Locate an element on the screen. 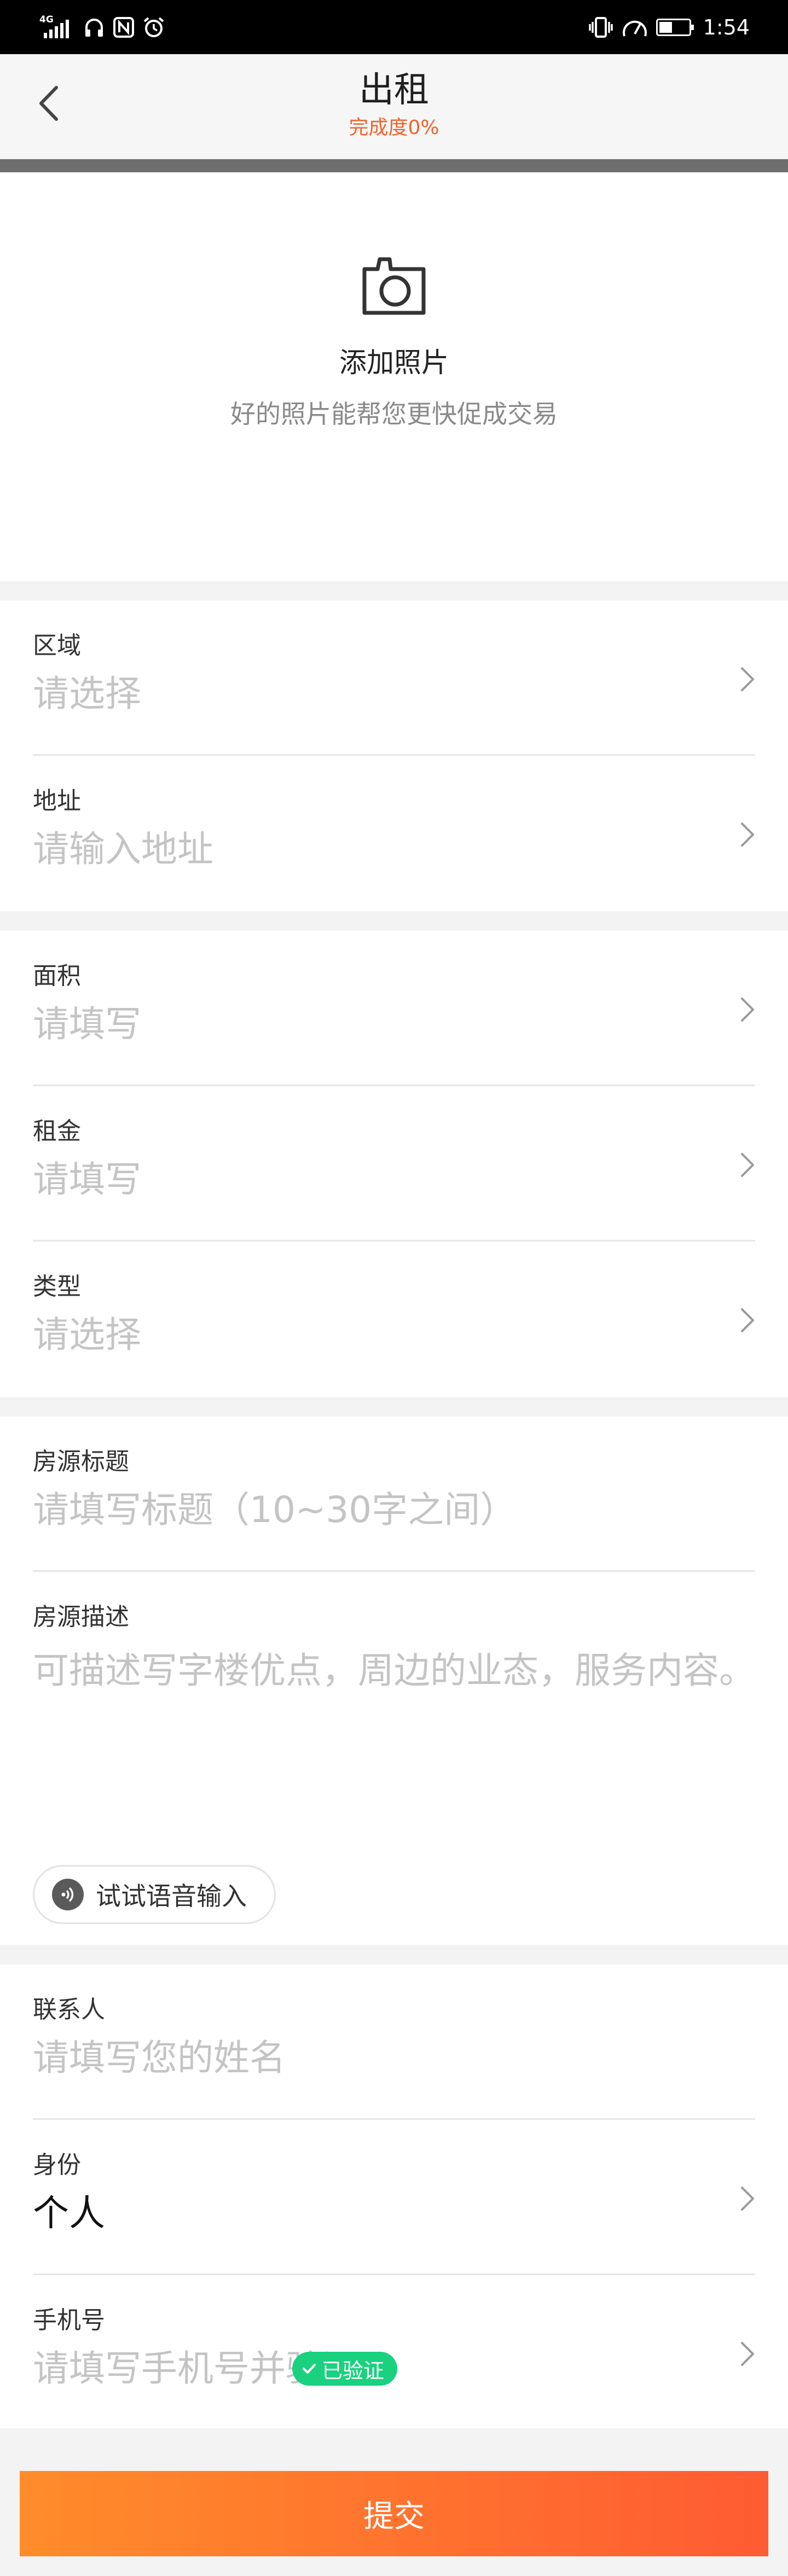 The height and width of the screenshot is (2576, 788). battery-icon is located at coordinates (675, 27).